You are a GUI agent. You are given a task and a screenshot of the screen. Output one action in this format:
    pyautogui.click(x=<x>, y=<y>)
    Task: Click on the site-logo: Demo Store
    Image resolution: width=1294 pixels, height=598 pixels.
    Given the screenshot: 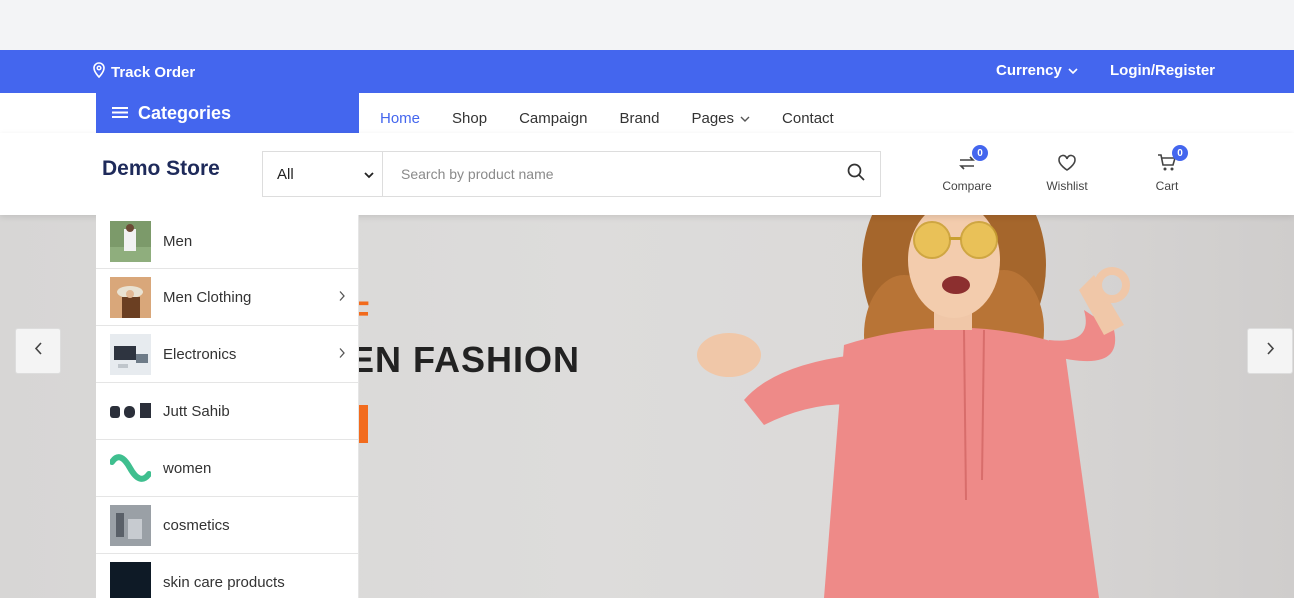 What is the action you would take?
    pyautogui.click(x=161, y=169)
    